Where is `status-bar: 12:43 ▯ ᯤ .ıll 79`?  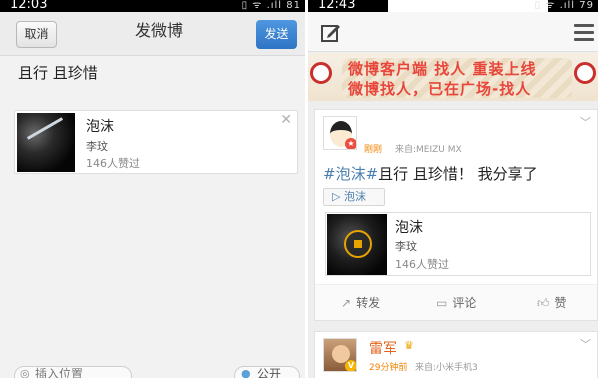
status-bar: 12:43 ▯ ᯤ .ıll 79 is located at coordinates (453, 6).